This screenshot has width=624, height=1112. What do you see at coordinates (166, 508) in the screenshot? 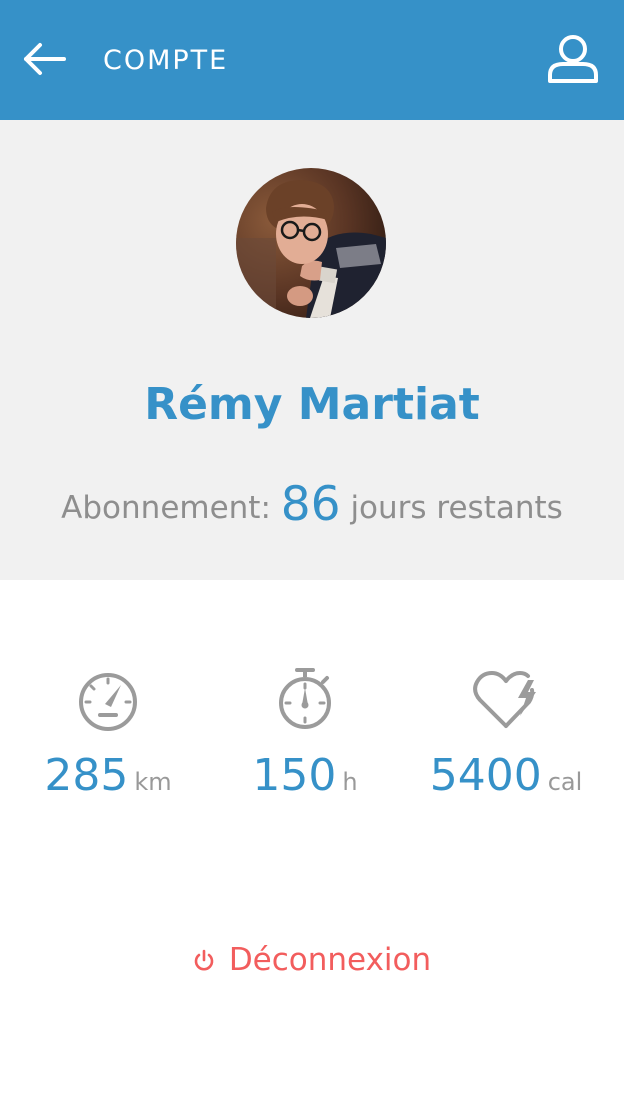
I see `subscription-label: Abonnement:` at bounding box center [166, 508].